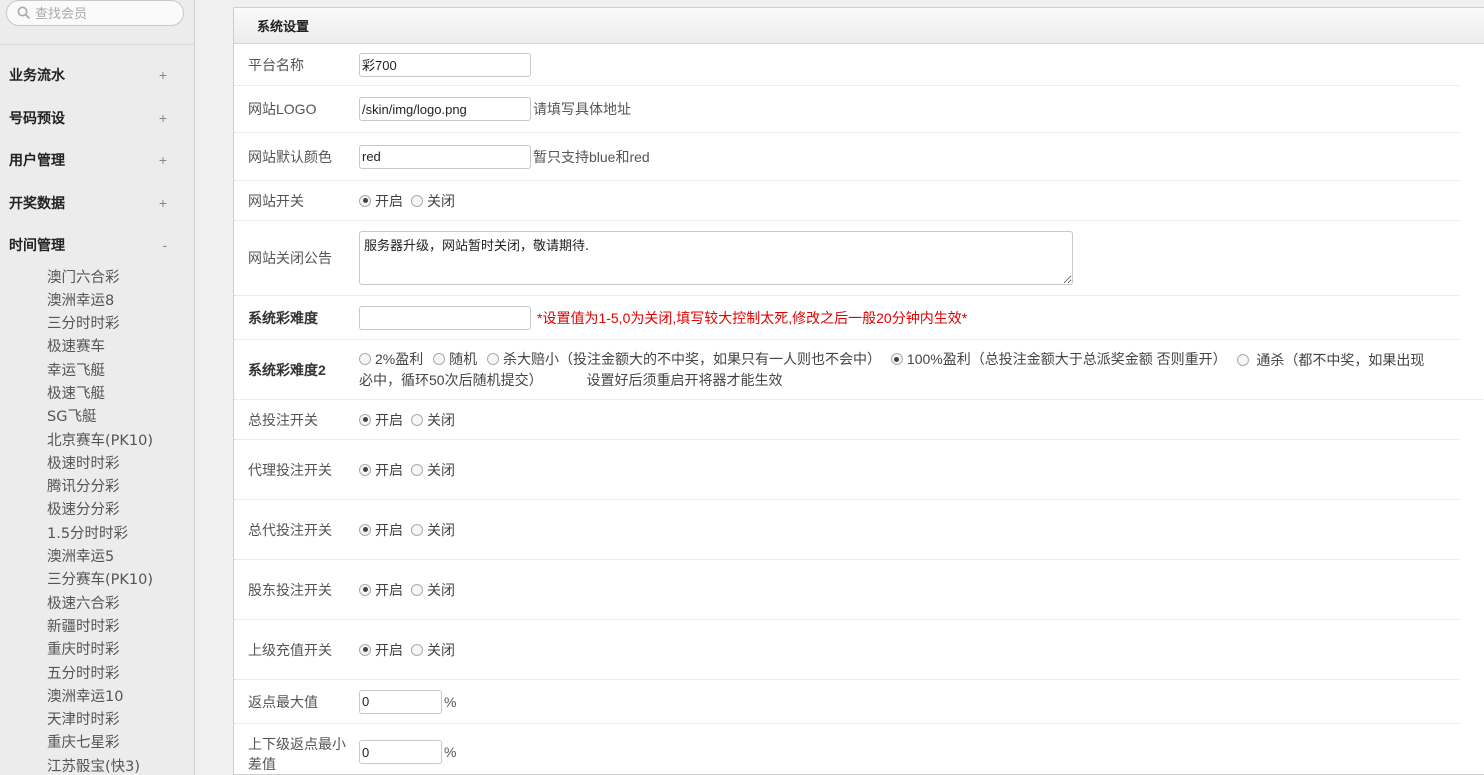  I want to click on close-notice-textarea: 服务器升级，网站暂时关闭，敬请期待., so click(716, 258).